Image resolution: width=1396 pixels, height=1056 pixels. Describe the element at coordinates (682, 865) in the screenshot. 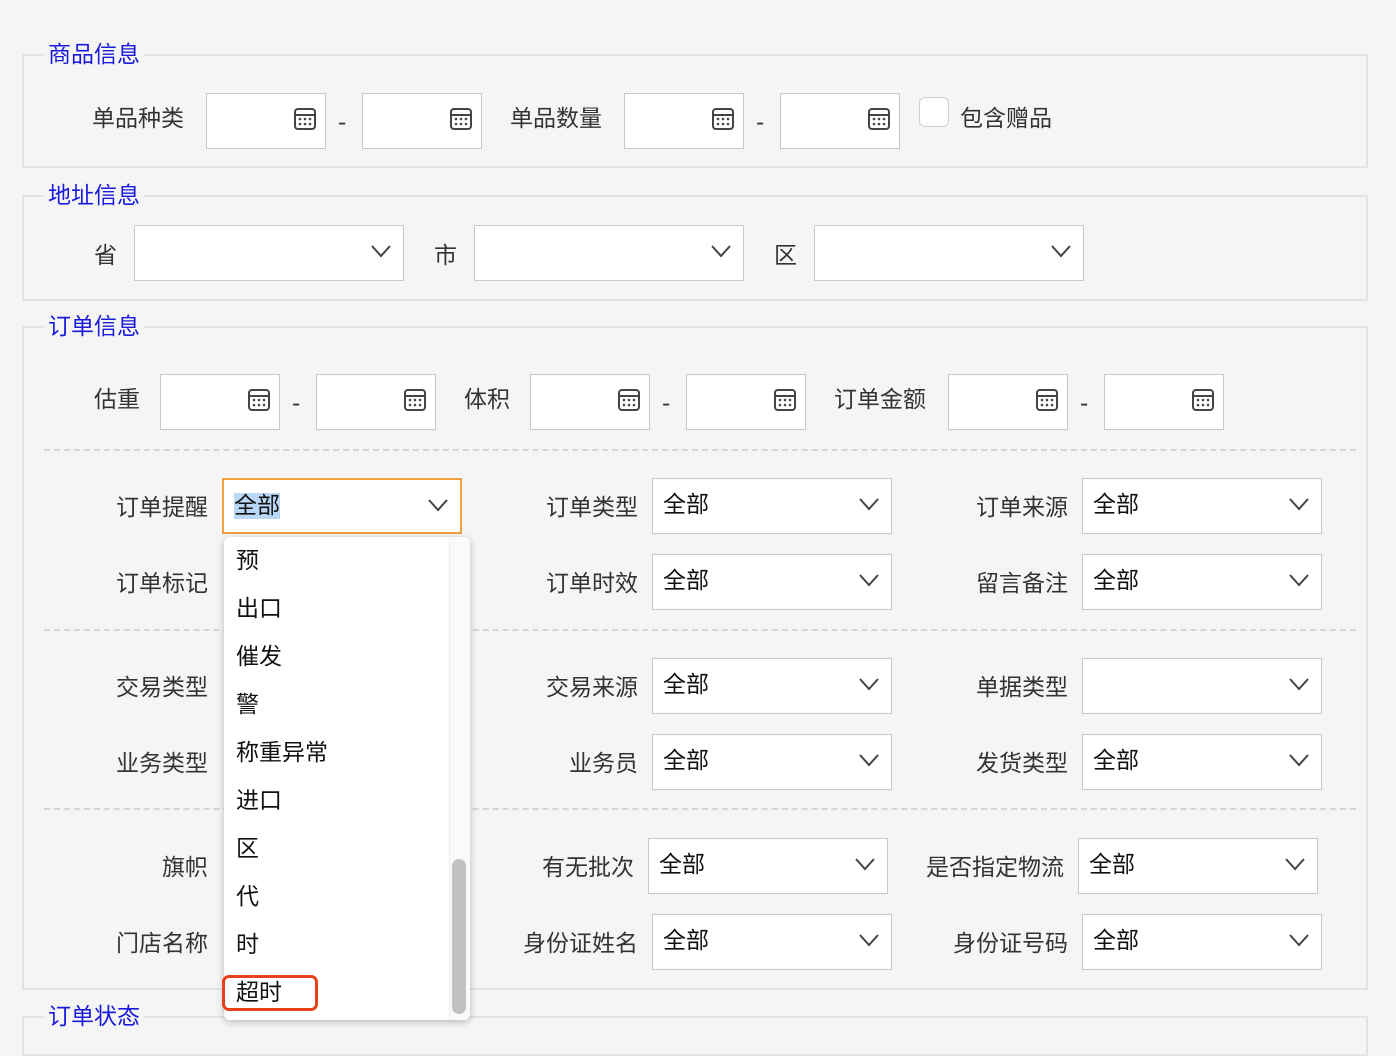

I see `batch-value: 全部` at that location.